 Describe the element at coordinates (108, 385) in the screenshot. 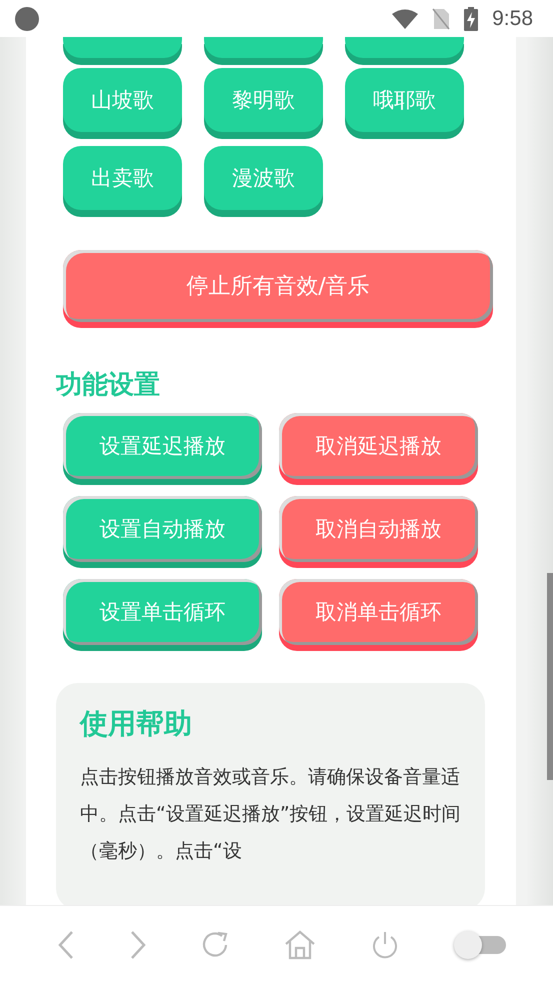

I see `section-title: 功能设置` at that location.